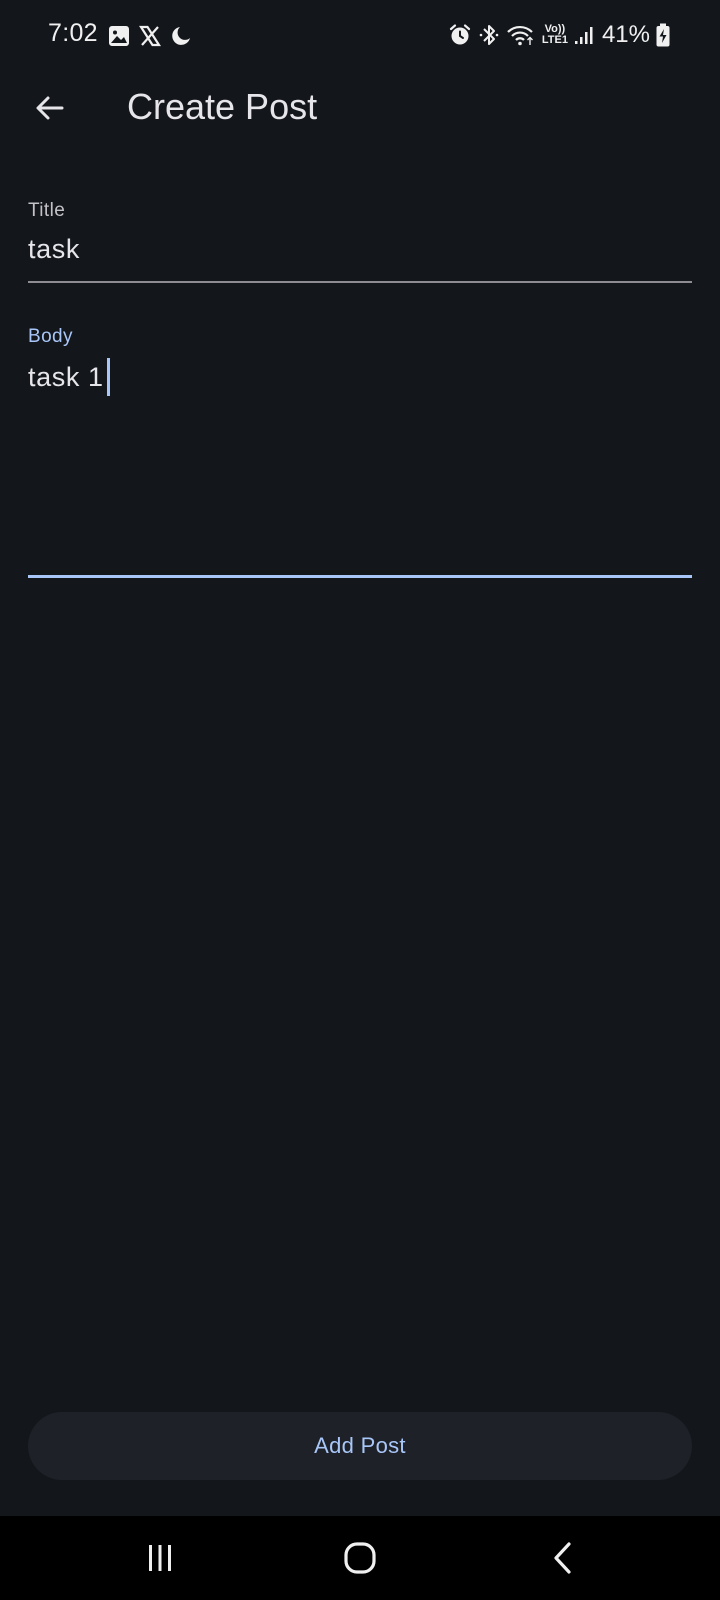 Image resolution: width=720 pixels, height=1600 pixels. What do you see at coordinates (360, 451) in the screenshot?
I see `body-field: Body task 1` at bounding box center [360, 451].